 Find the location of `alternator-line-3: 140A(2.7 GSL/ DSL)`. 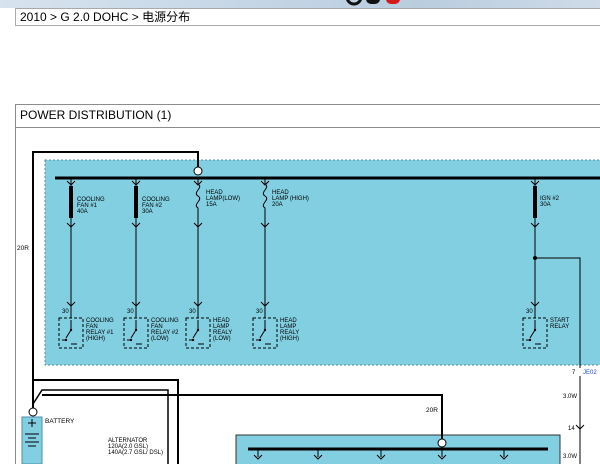

alternator-line-3: 140A(2.7 GSL/ DSL) is located at coordinates (135, 453).